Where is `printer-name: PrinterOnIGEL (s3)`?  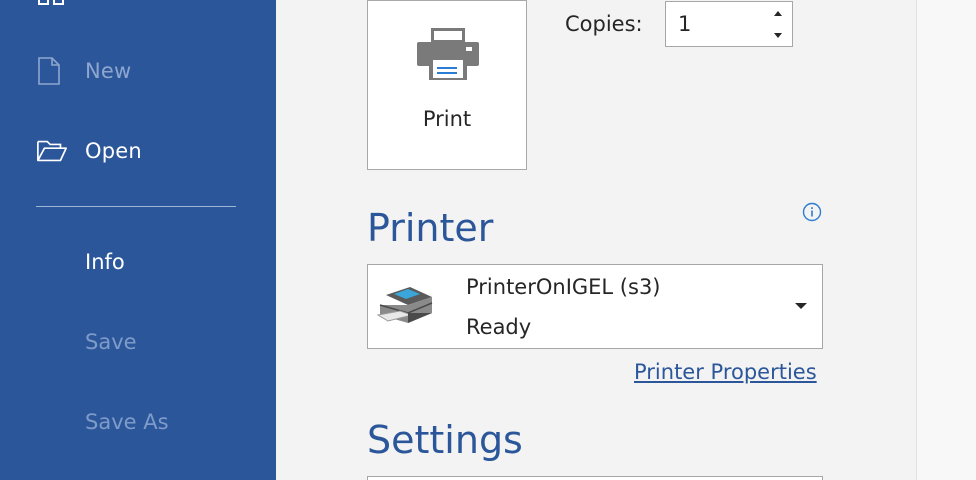 printer-name: PrinterOnIGEL (s3) is located at coordinates (563, 287).